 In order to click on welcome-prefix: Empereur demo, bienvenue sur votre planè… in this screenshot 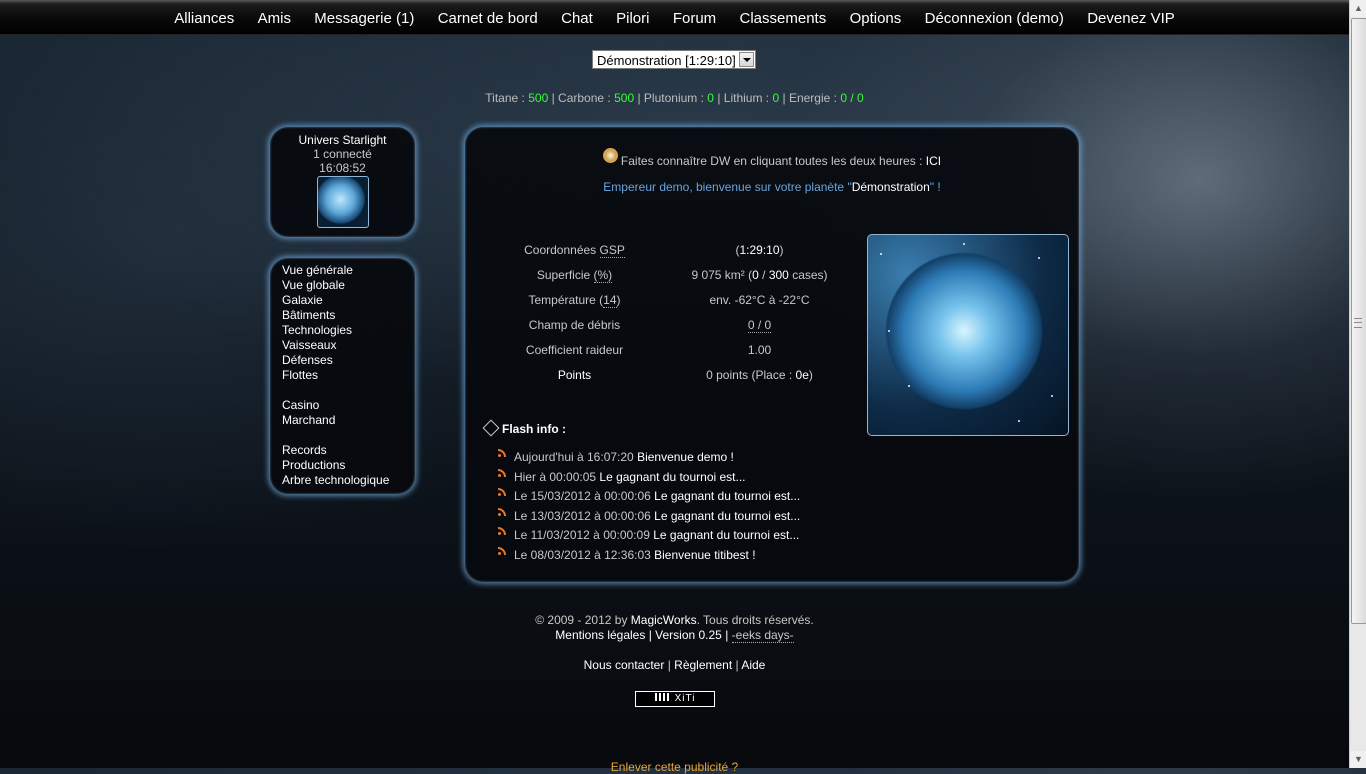, I will do `click(727, 187)`.